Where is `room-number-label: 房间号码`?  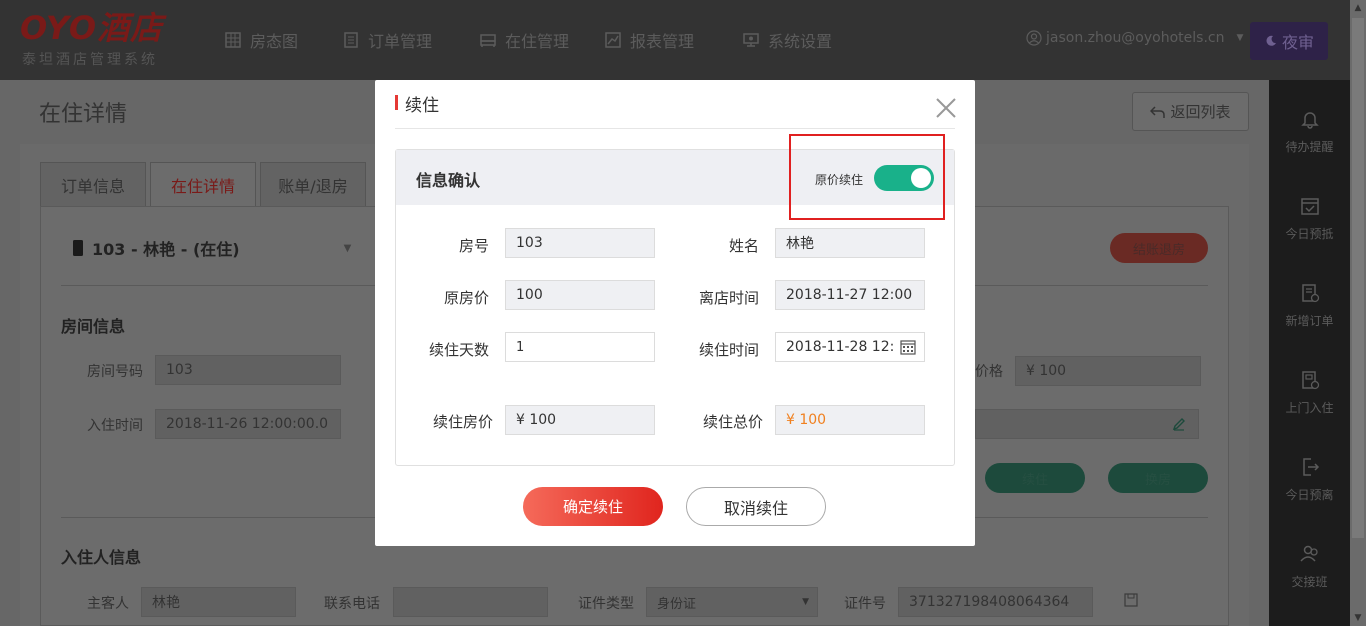
room-number-label: 房间号码 is located at coordinates (115, 372).